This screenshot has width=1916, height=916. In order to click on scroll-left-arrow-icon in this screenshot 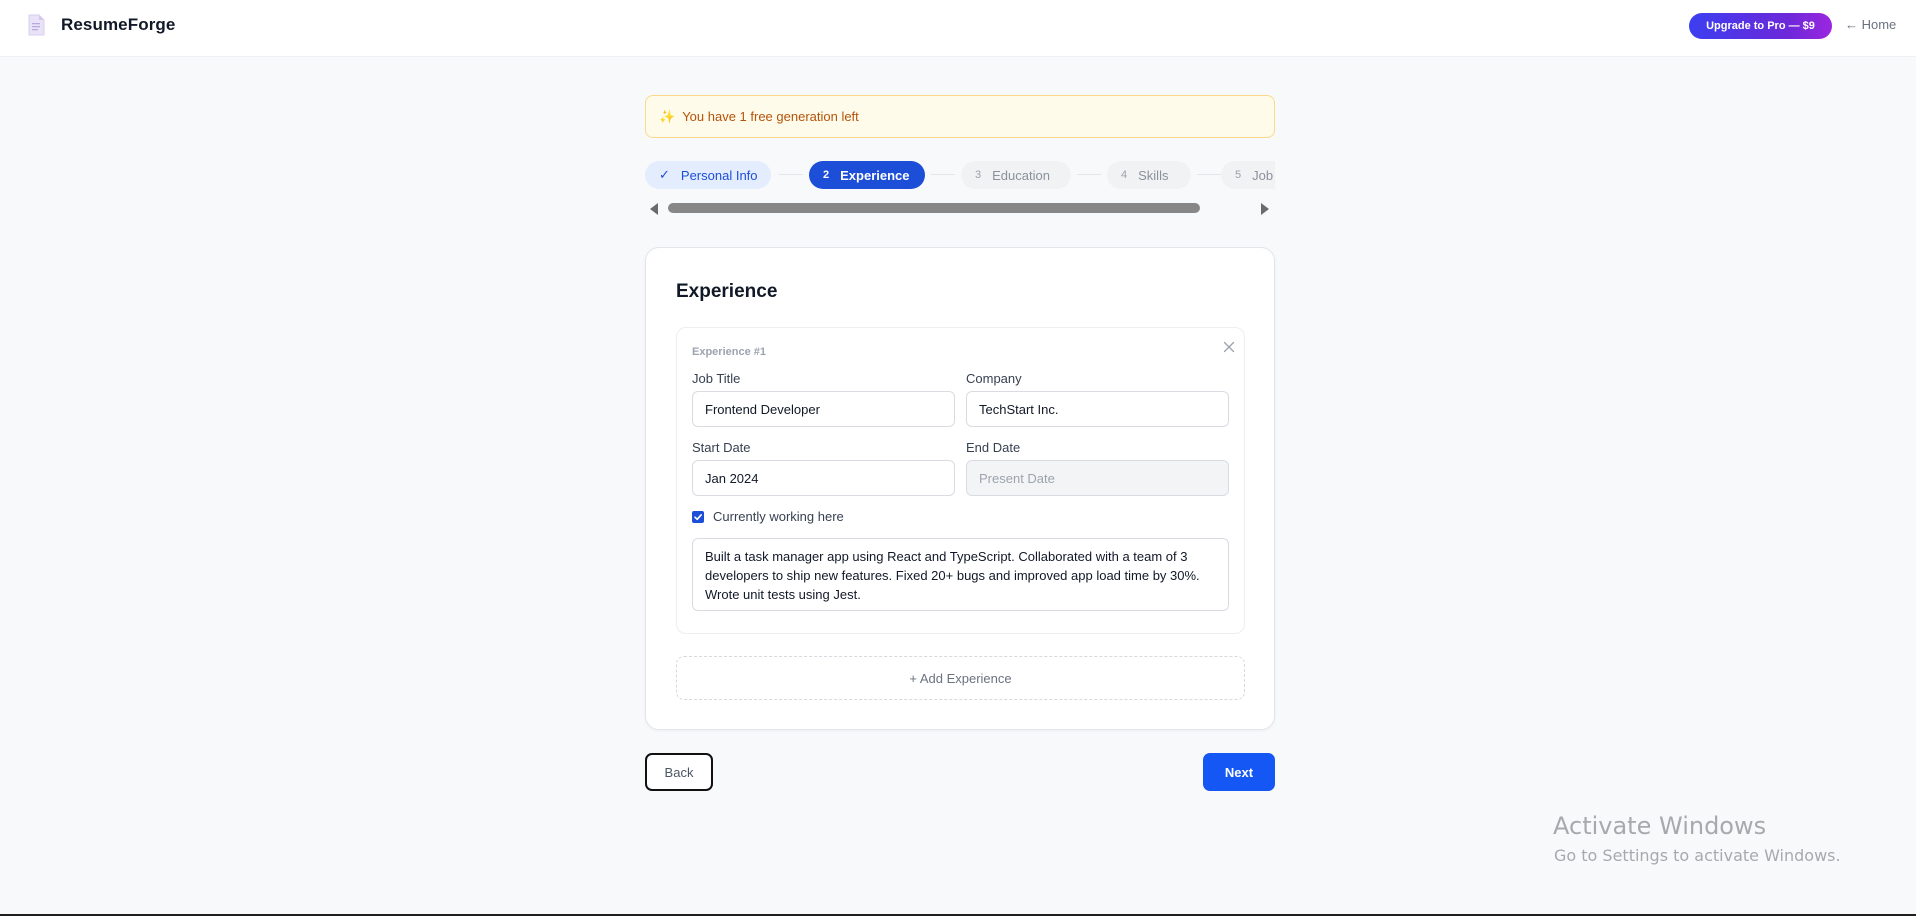, I will do `click(654, 209)`.